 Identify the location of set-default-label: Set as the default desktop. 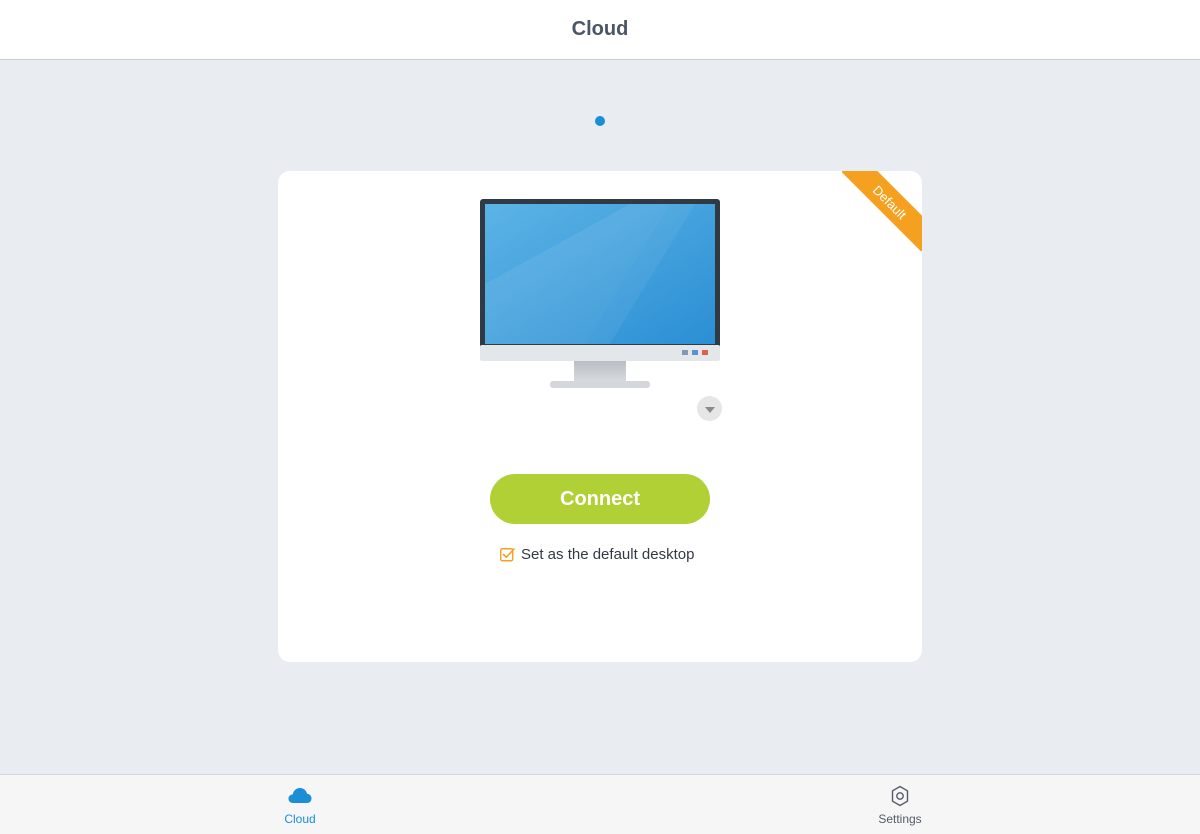
(608, 554).